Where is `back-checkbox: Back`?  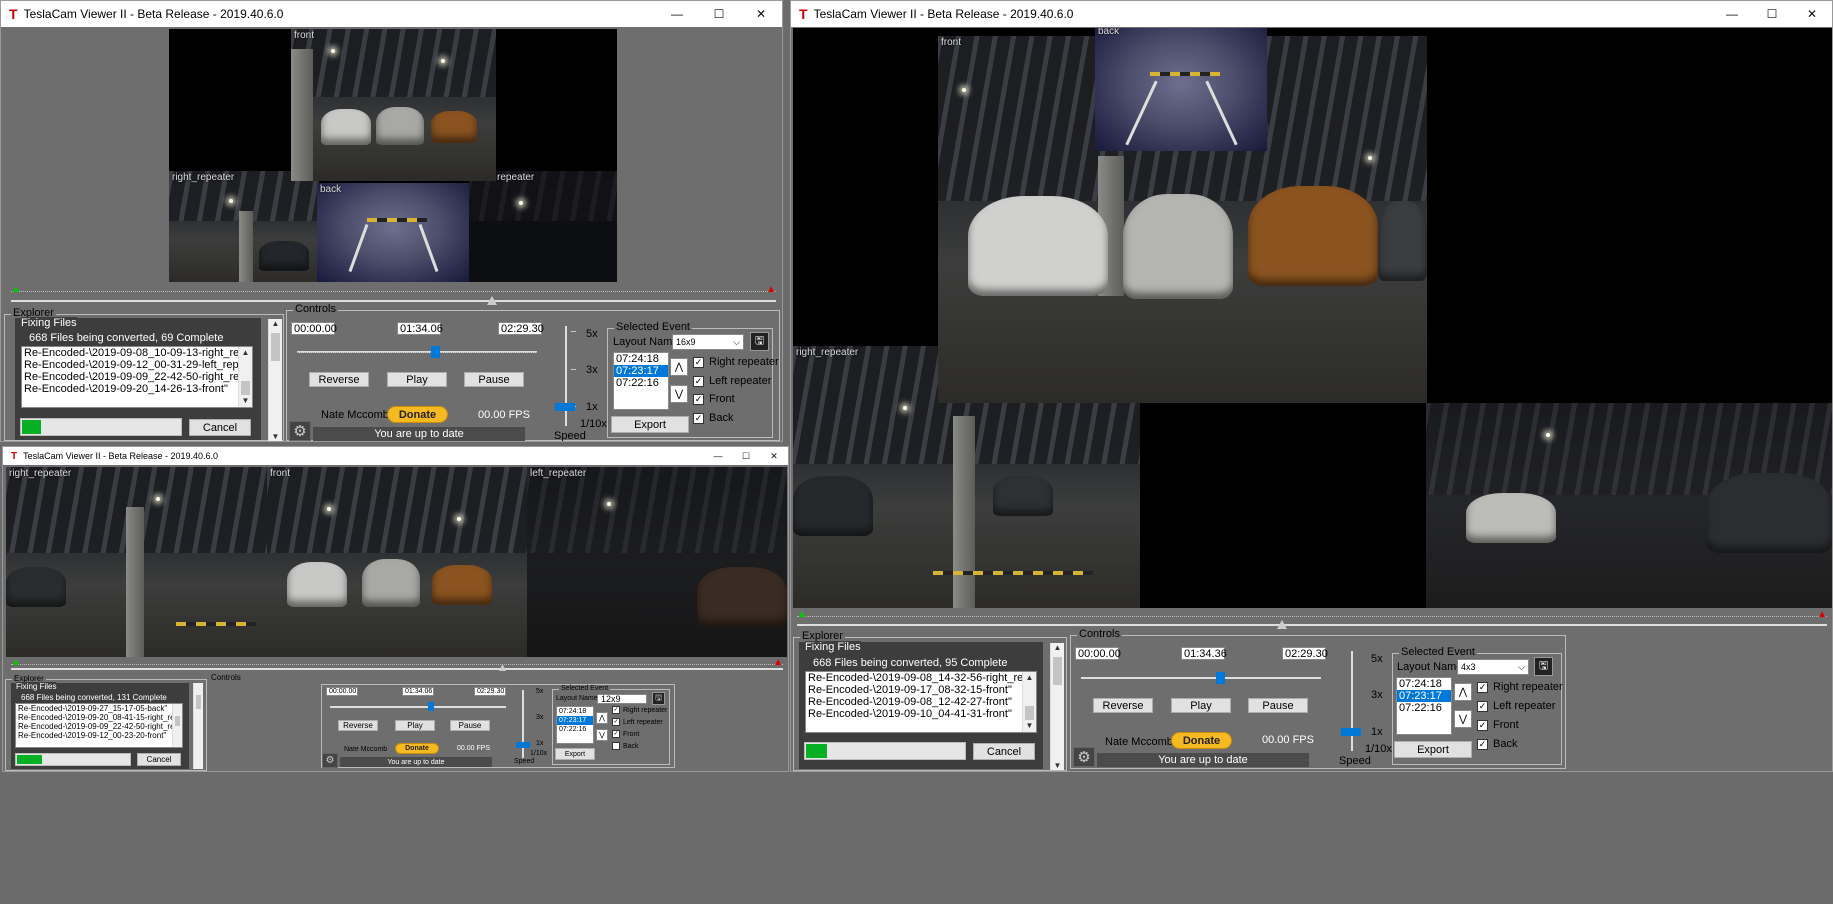 back-checkbox: Back is located at coordinates (625, 746).